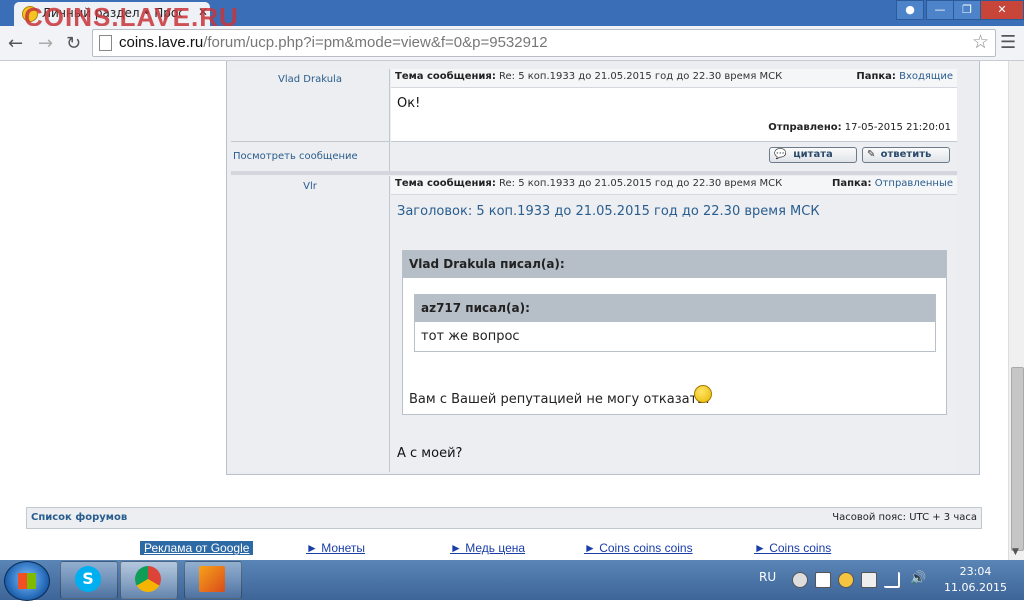 This screenshot has width=1024, height=601. I want to click on speech-bubble-icon: 💬, so click(780, 154).